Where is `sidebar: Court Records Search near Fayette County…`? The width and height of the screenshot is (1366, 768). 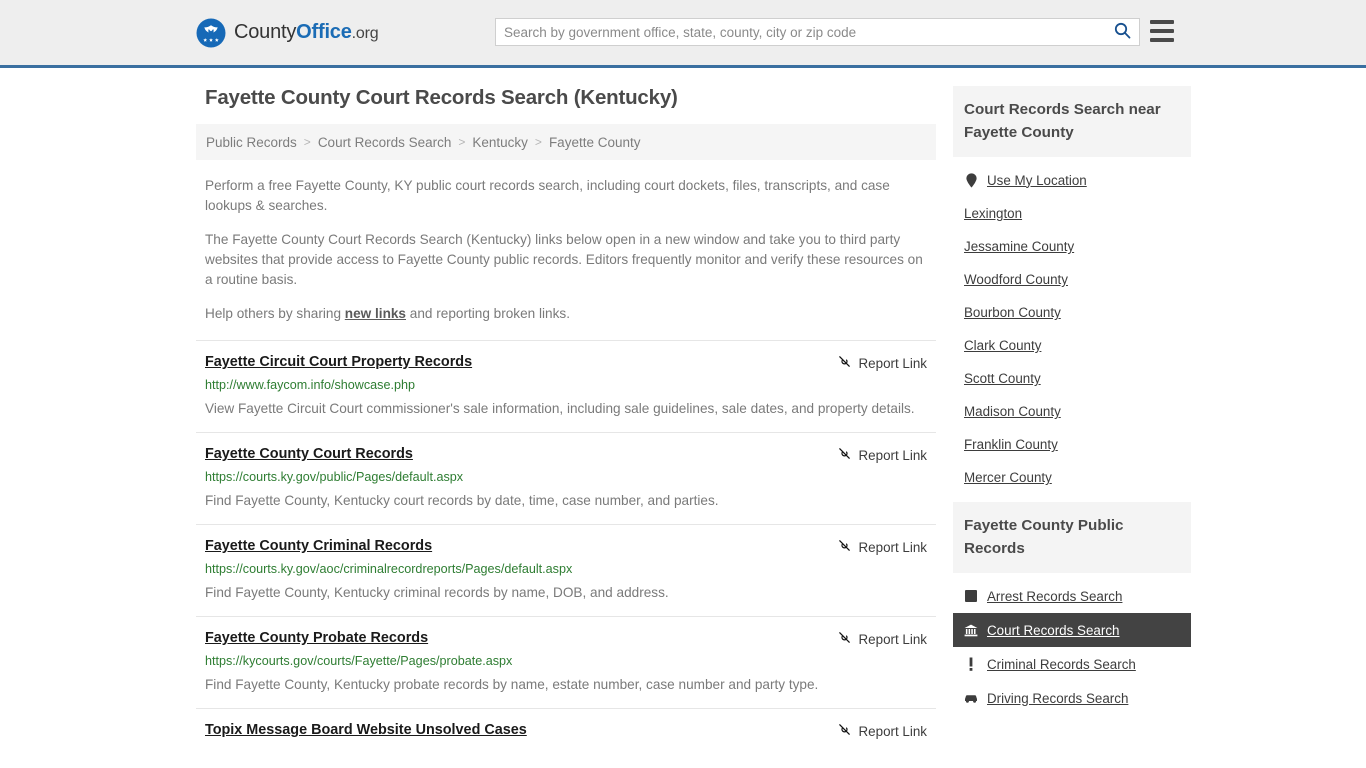 sidebar: Court Records Search near Fayette County… is located at coordinates (1072, 404).